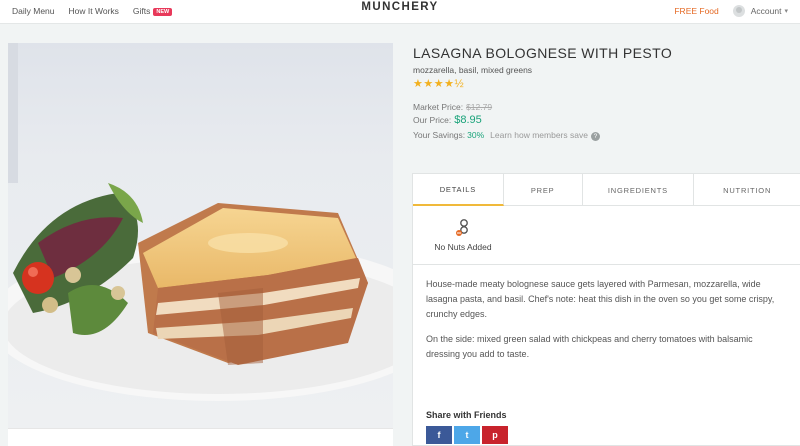 This screenshot has height=446, width=800. Describe the element at coordinates (462, 227) in the screenshot. I see `no-nuts-icon` at that location.